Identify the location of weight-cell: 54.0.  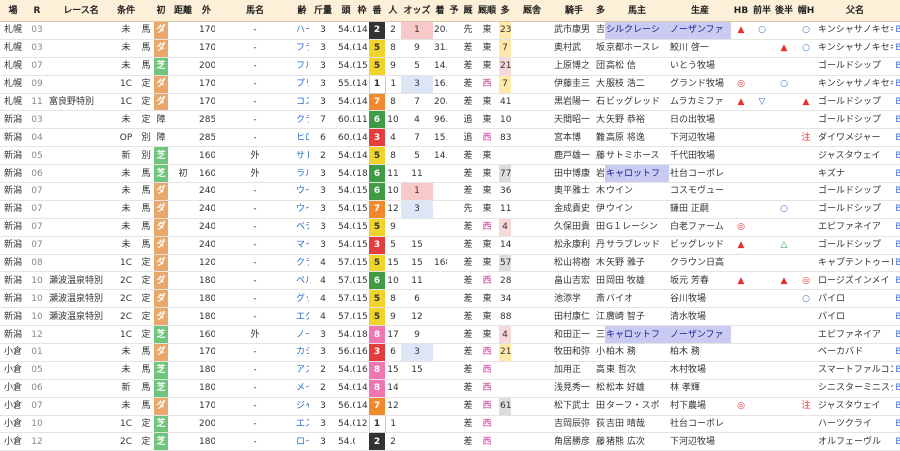
(346, 174).